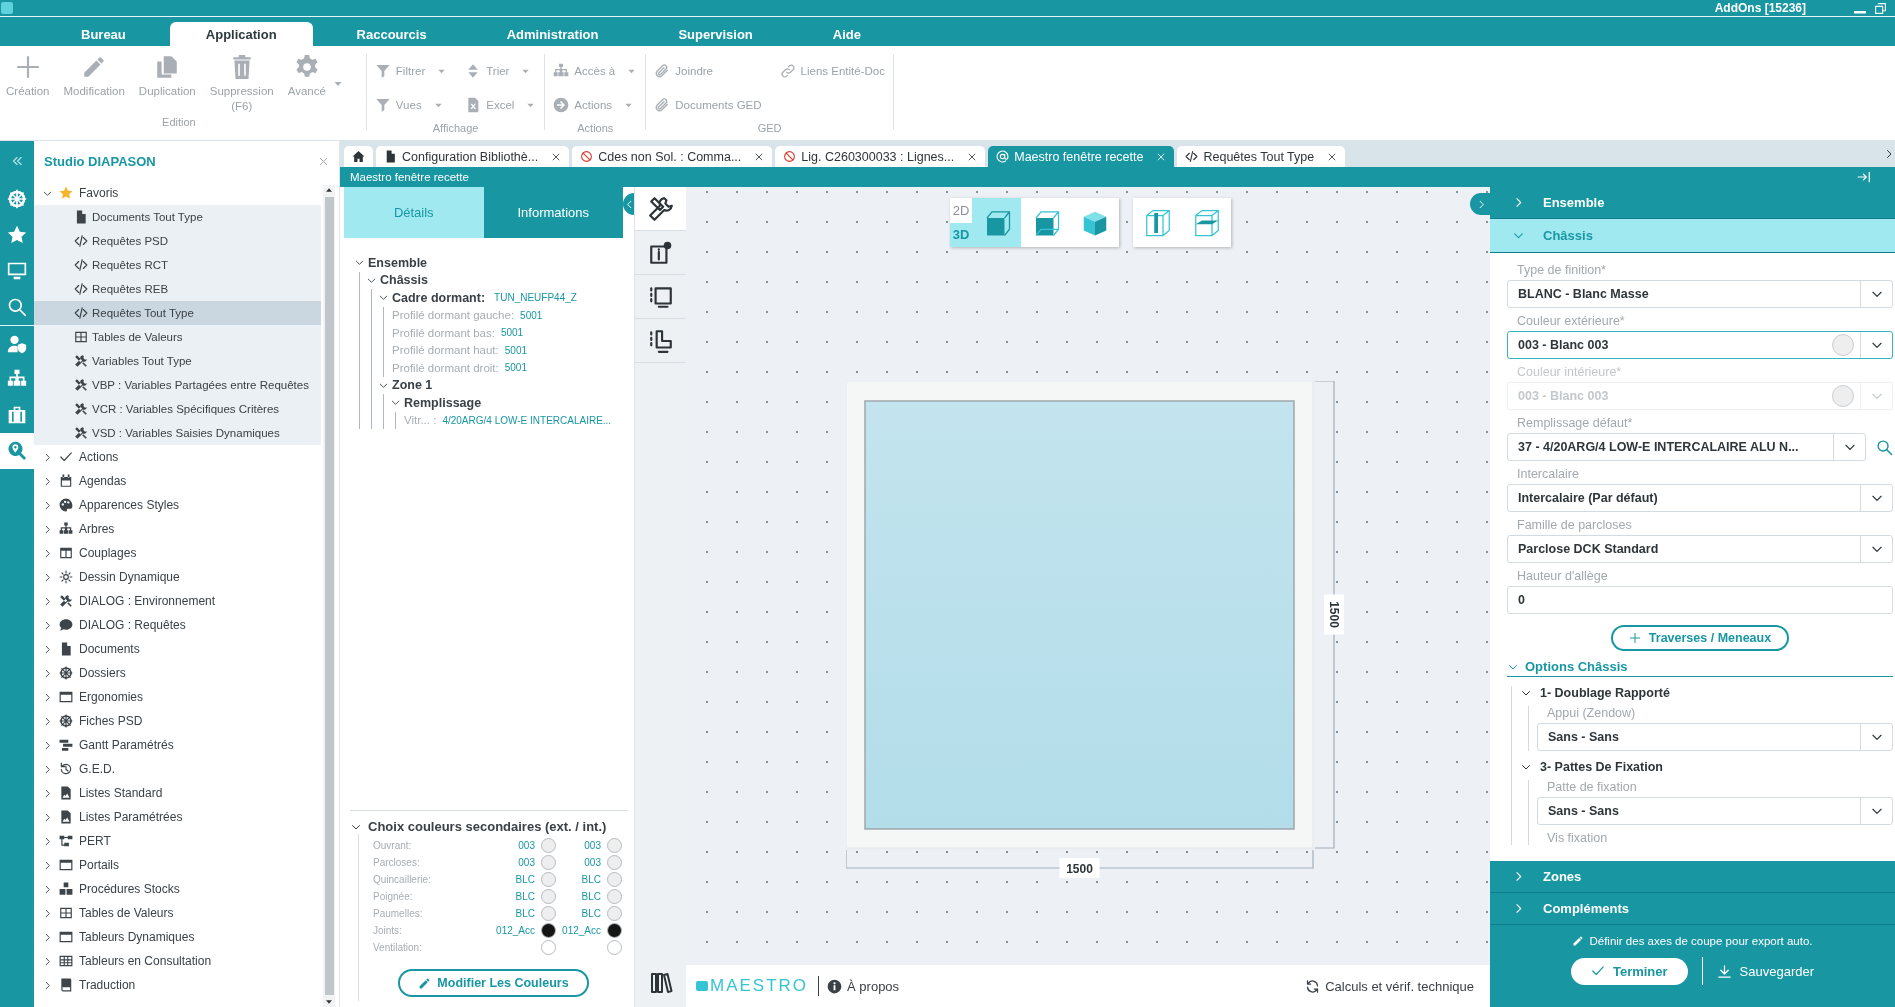  What do you see at coordinates (552, 34) in the screenshot?
I see `menu-tab: Administration` at bounding box center [552, 34].